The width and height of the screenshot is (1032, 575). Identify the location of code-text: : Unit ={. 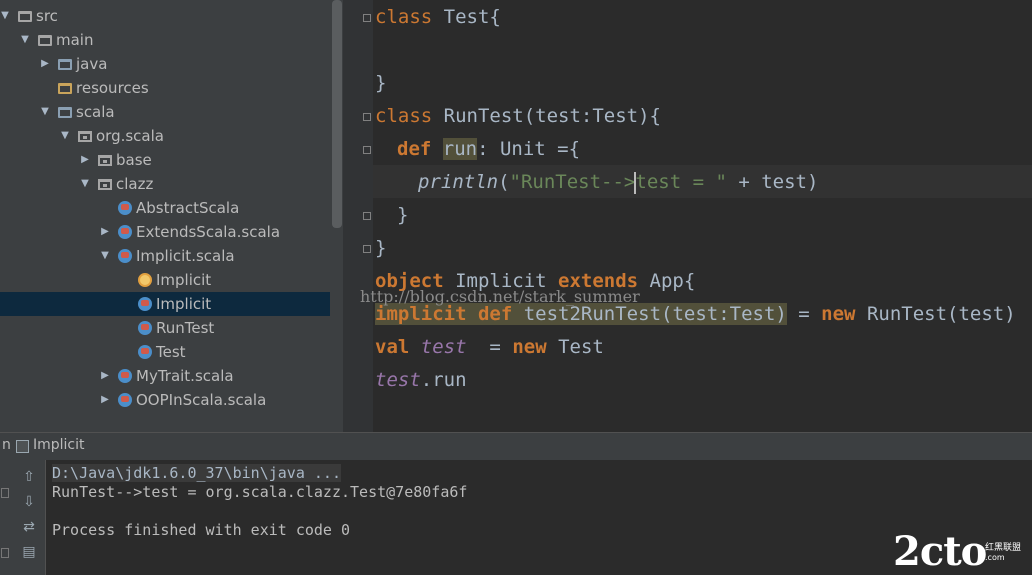
(529, 149).